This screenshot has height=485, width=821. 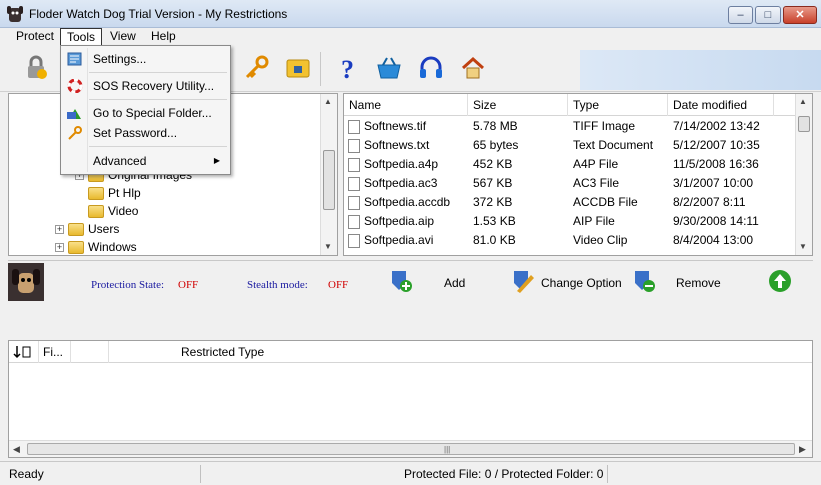 What do you see at coordinates (399, 202) in the screenshot?
I see `file-cell-name: Softpedia.accdb` at bounding box center [399, 202].